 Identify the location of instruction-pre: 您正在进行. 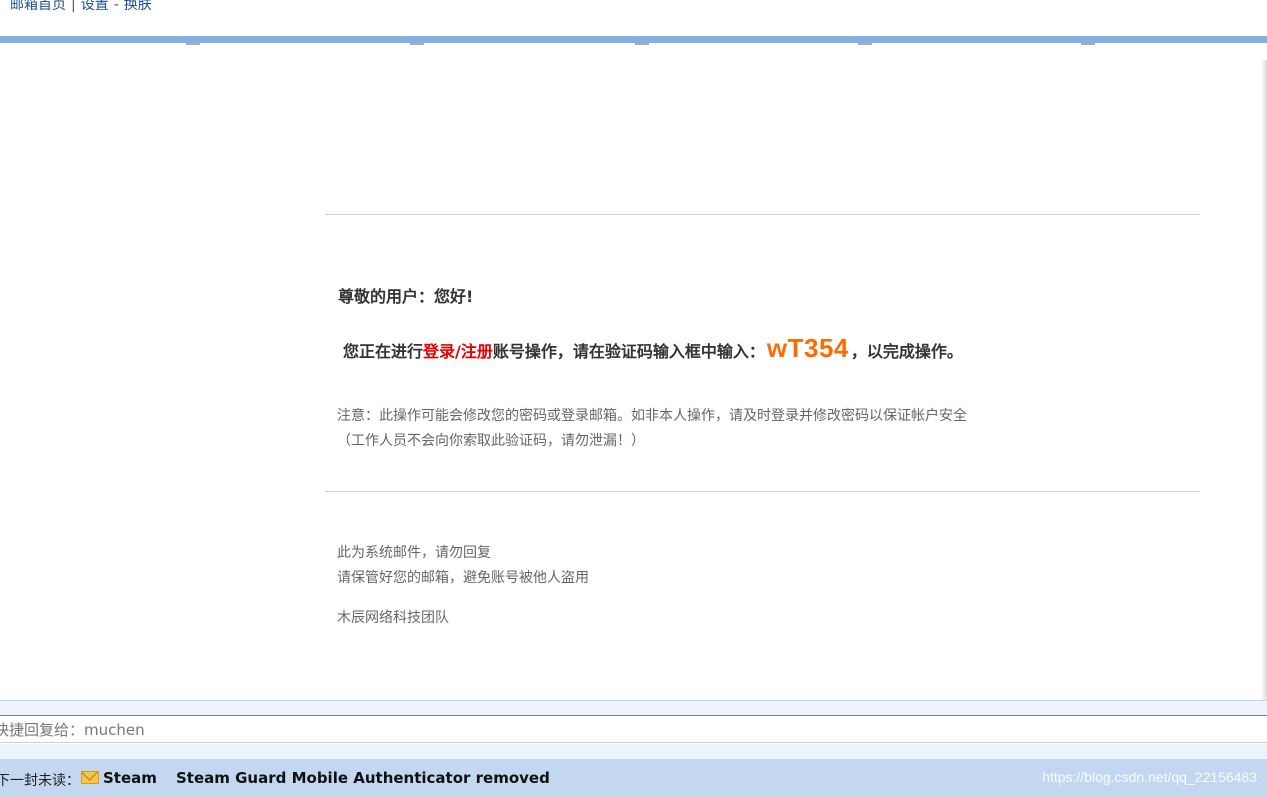
(383, 351).